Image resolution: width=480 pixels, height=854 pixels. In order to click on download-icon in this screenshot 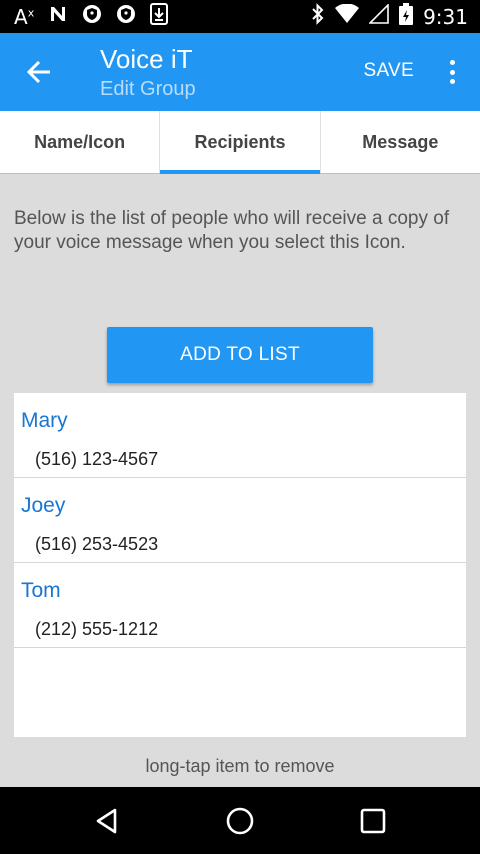, I will do `click(159, 16)`.